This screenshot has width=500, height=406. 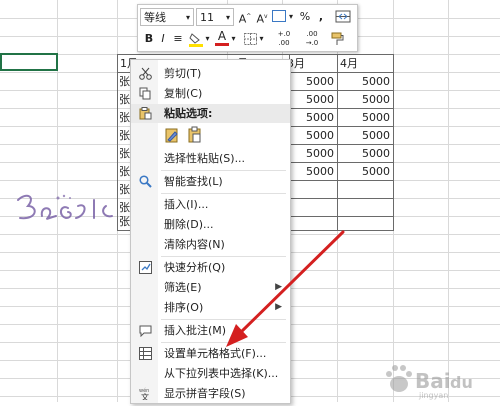 What do you see at coordinates (285, 288) in the screenshot?
I see `annotation-arrow` at bounding box center [285, 288].